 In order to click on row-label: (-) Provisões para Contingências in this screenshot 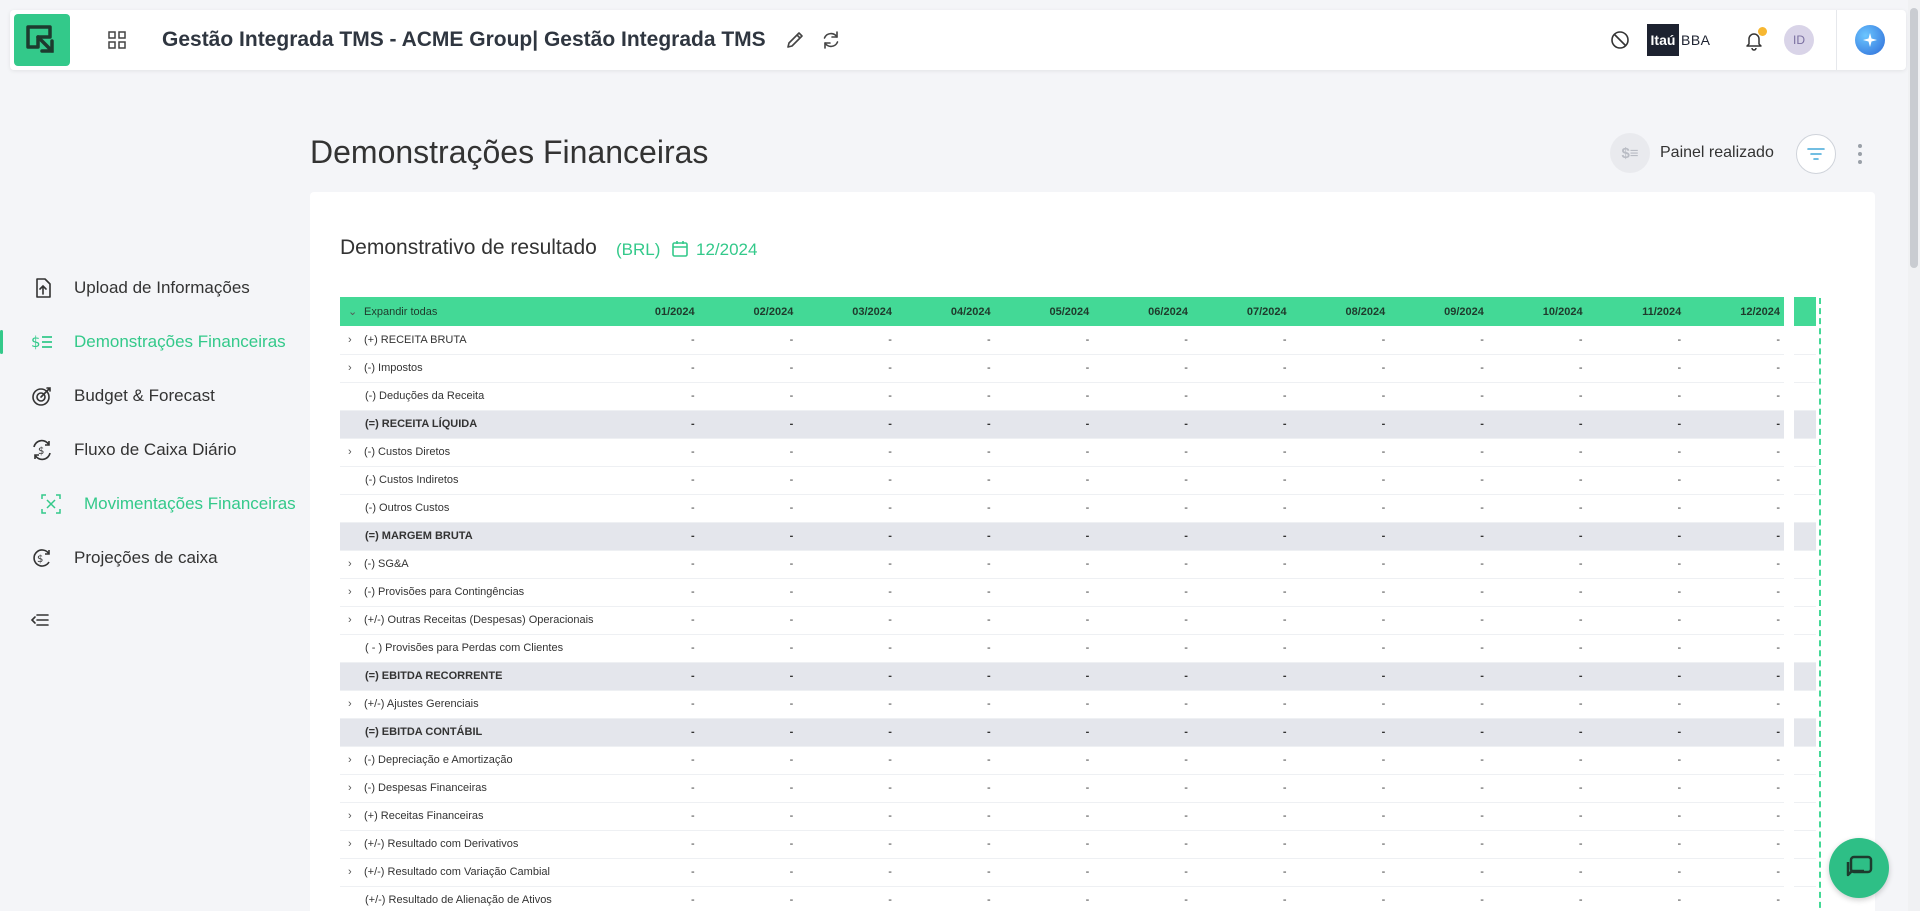, I will do `click(444, 592)`.